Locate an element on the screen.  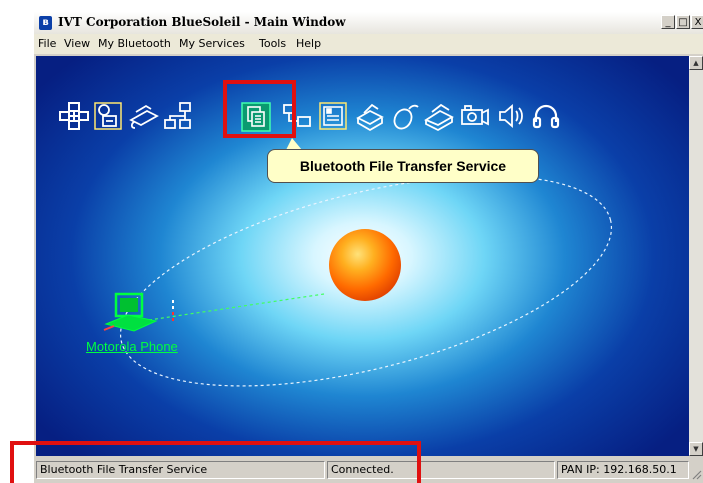
object-push-icon is located at coordinates (333, 116).